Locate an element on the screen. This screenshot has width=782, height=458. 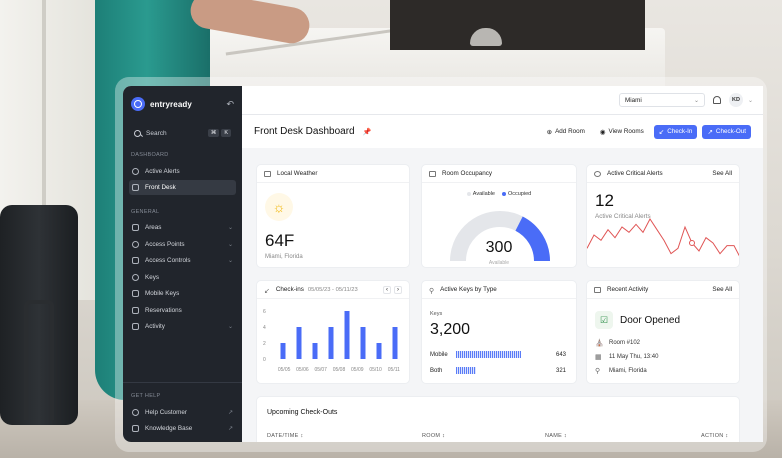
sidebar-item-knowledge-base: Knowledge Base ↗ is located at coordinates (182, 428).